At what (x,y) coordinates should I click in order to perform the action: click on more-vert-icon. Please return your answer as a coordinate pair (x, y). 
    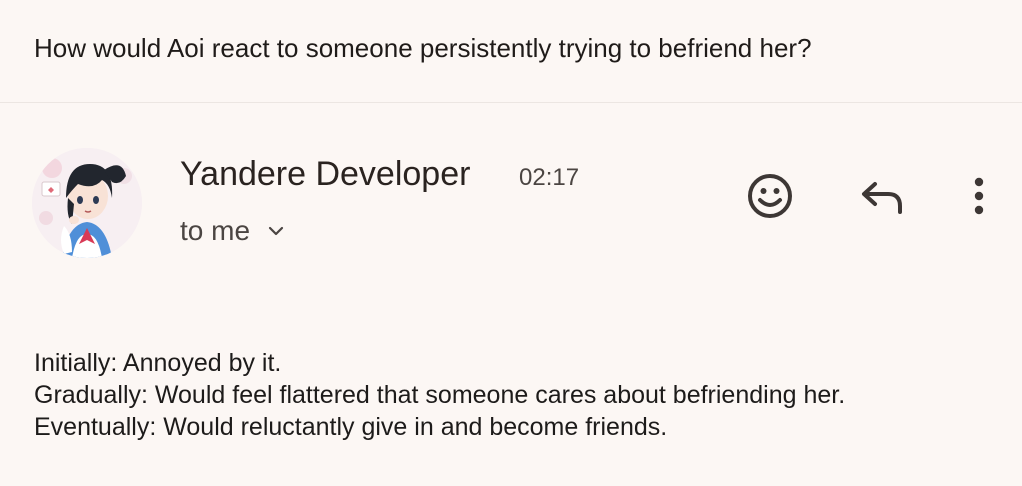
    Looking at the image, I should click on (979, 196).